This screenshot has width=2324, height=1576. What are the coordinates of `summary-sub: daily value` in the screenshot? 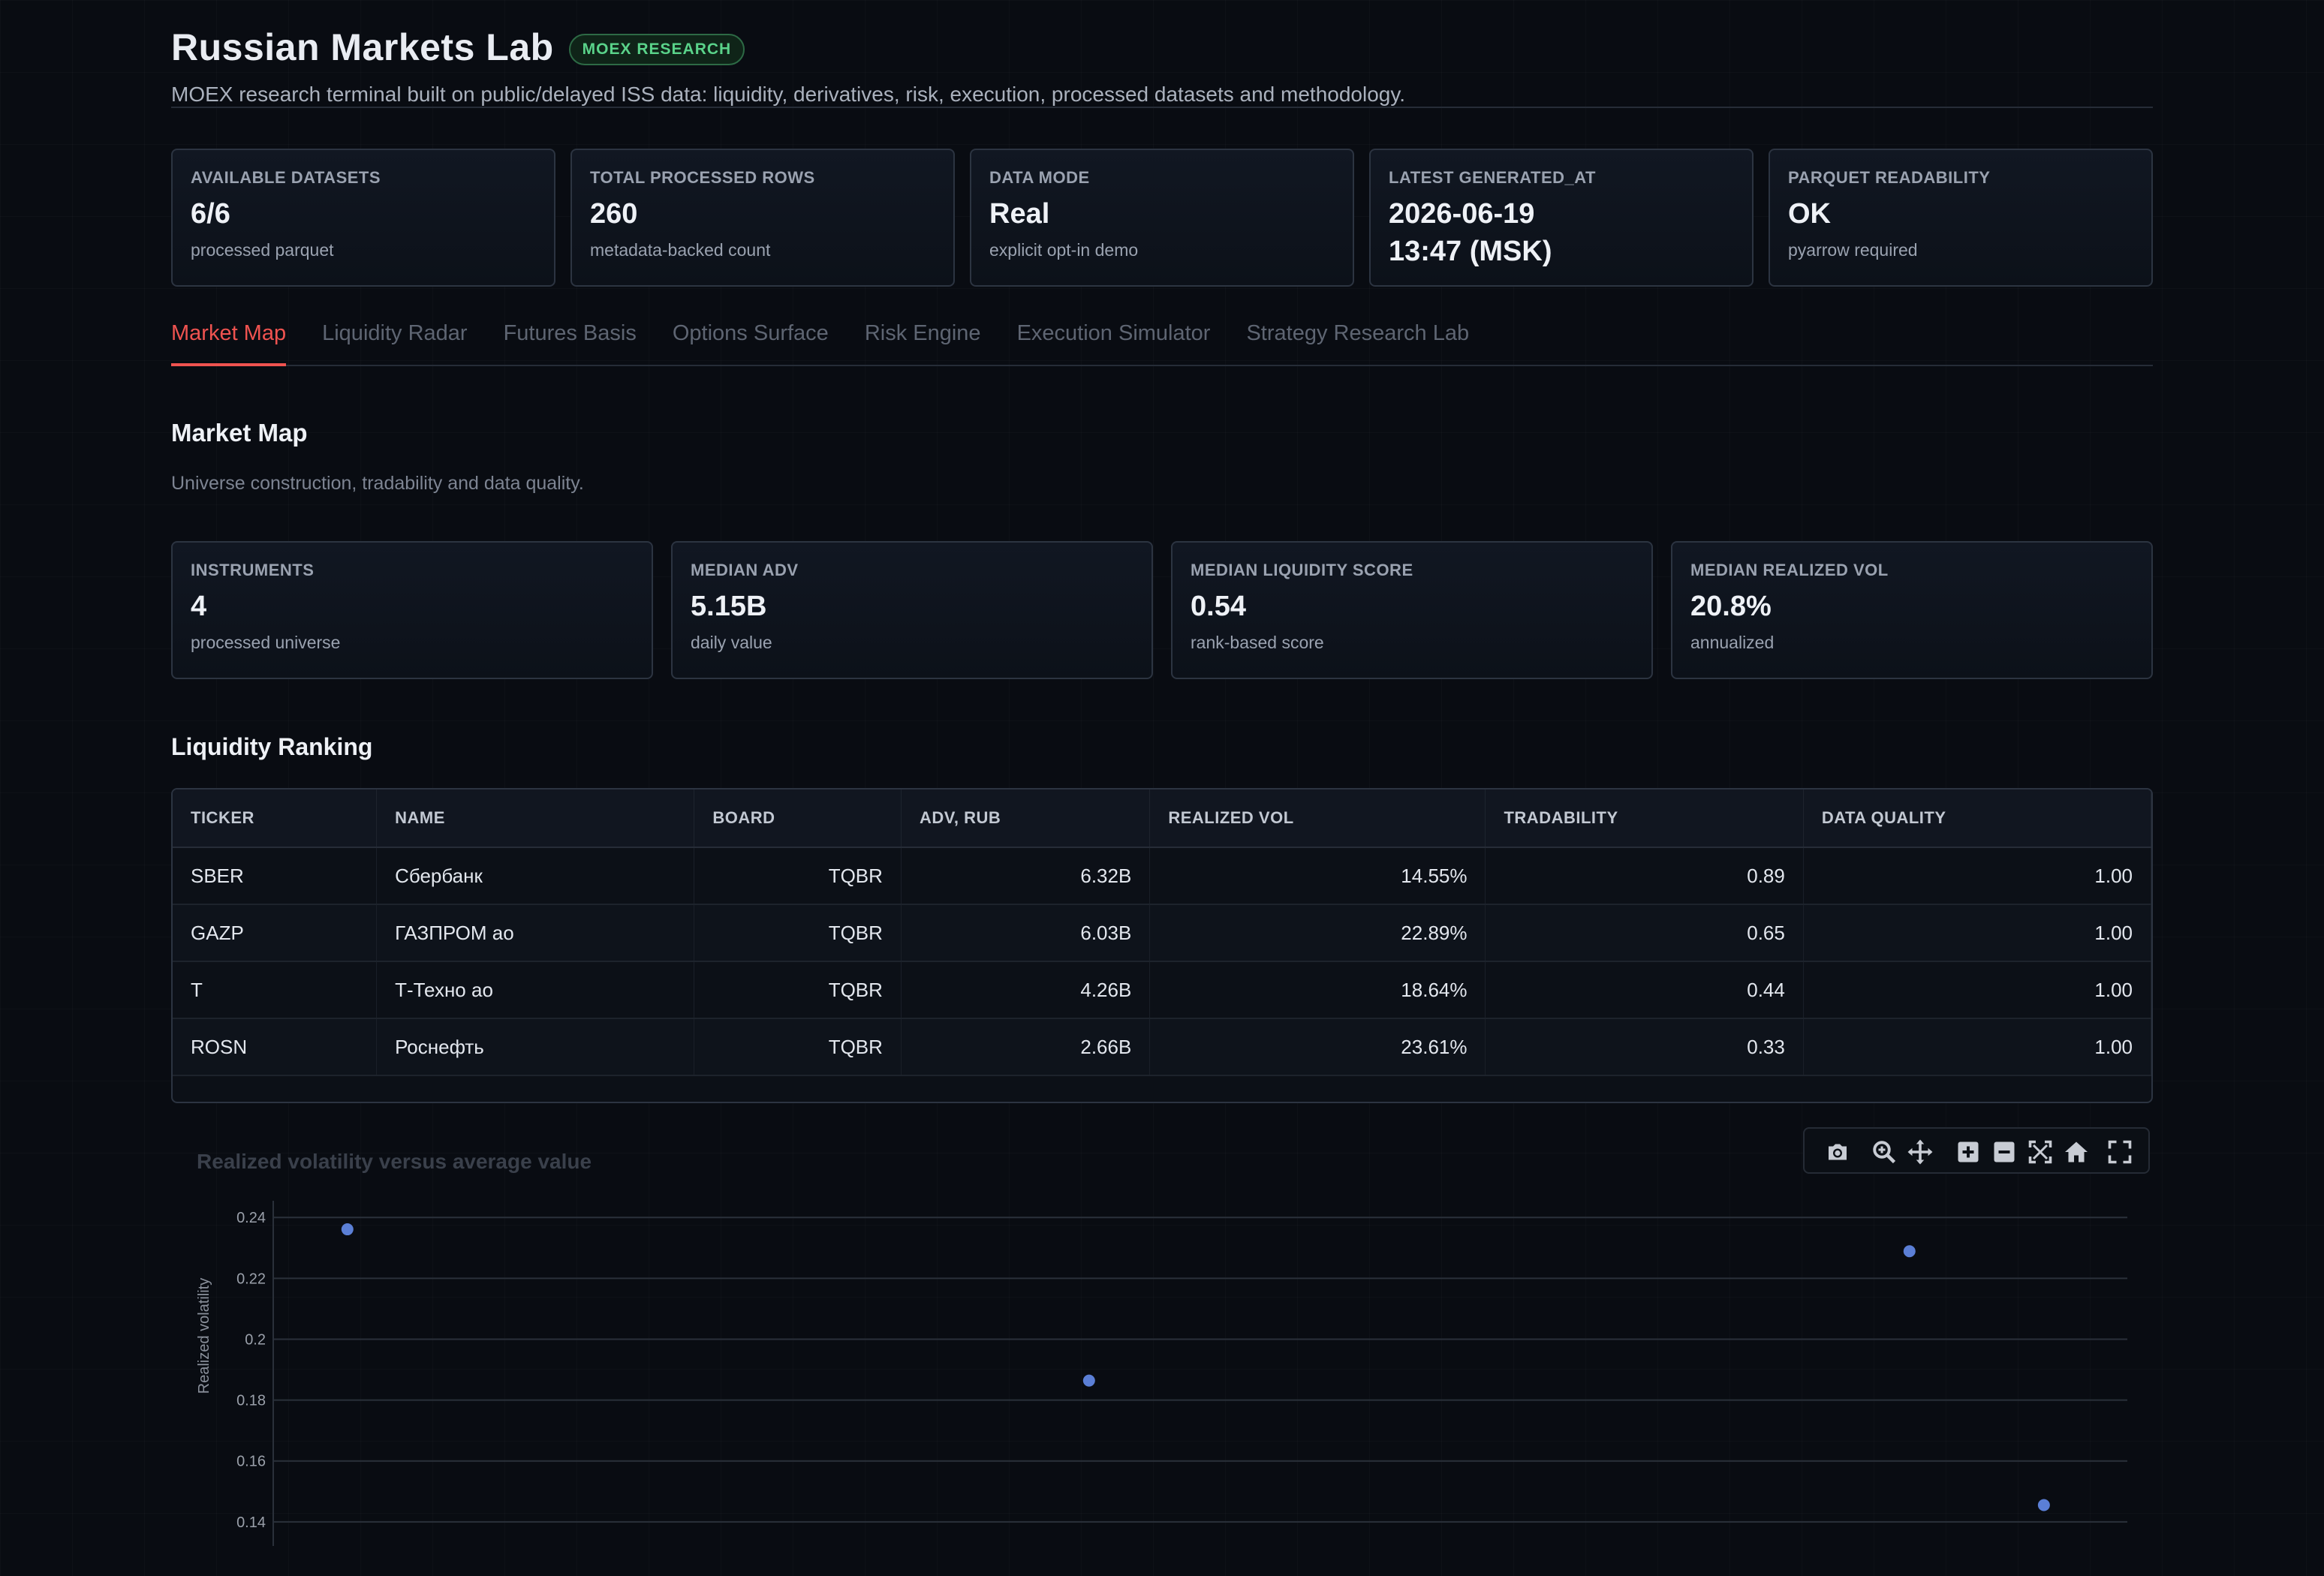 It's located at (731, 642).